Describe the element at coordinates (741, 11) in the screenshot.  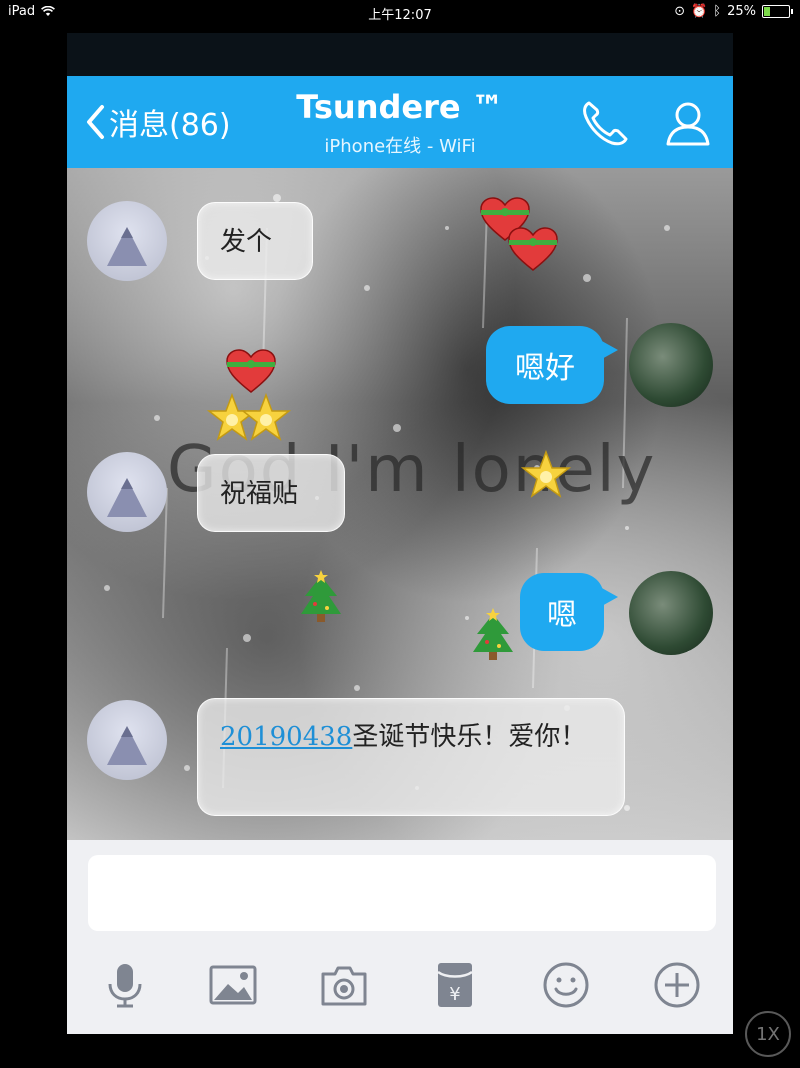
I see `battery-percent: 25%` at that location.